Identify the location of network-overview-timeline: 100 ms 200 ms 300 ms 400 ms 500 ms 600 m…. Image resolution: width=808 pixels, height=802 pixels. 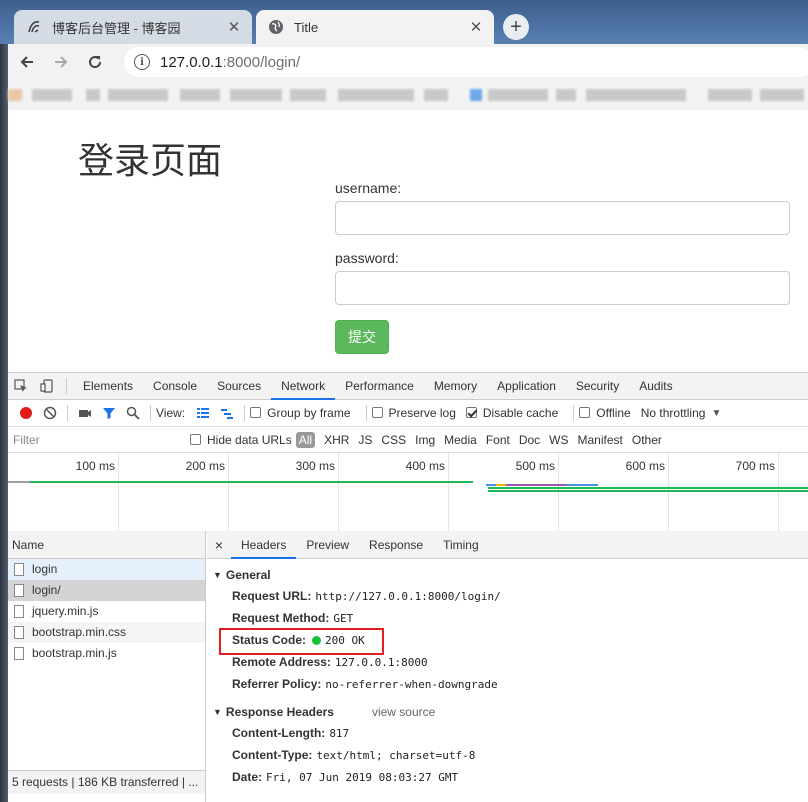
(408, 493).